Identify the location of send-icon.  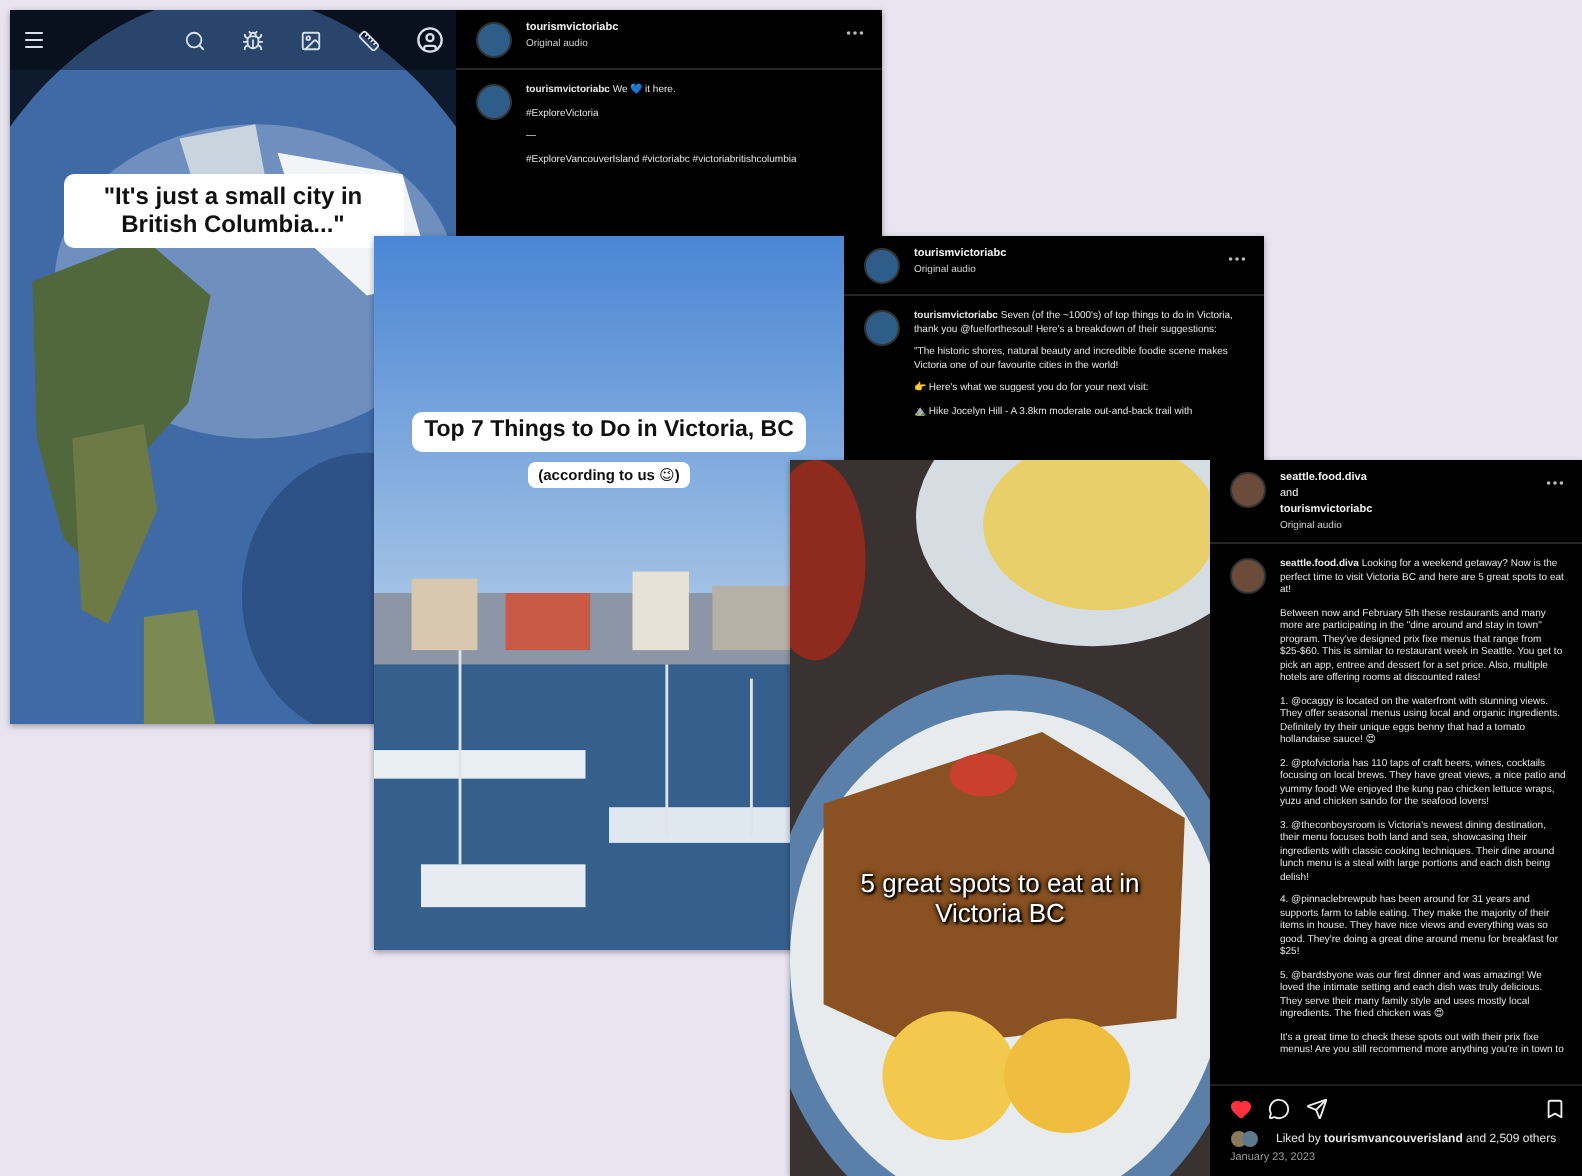
(1317, 1109).